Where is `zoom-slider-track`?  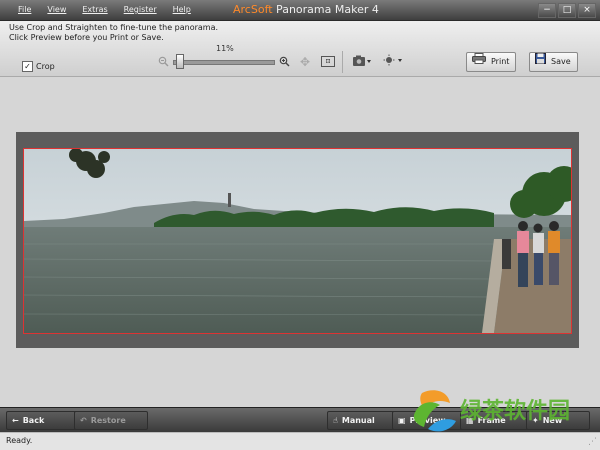
zoom-slider-track is located at coordinates (224, 62).